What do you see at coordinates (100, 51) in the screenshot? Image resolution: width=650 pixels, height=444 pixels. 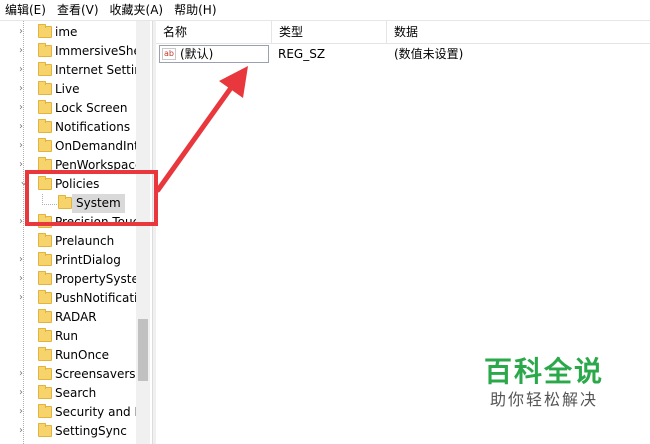 I see `tree-item-label: ImmersiveShel` at bounding box center [100, 51].